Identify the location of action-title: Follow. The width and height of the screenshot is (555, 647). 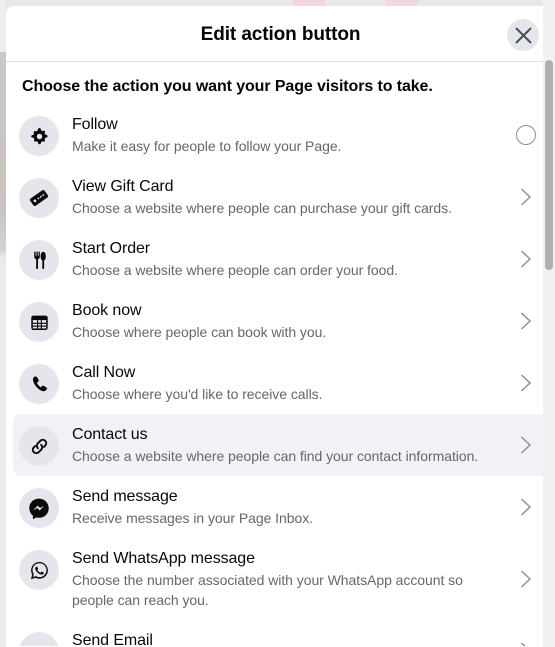
(95, 124).